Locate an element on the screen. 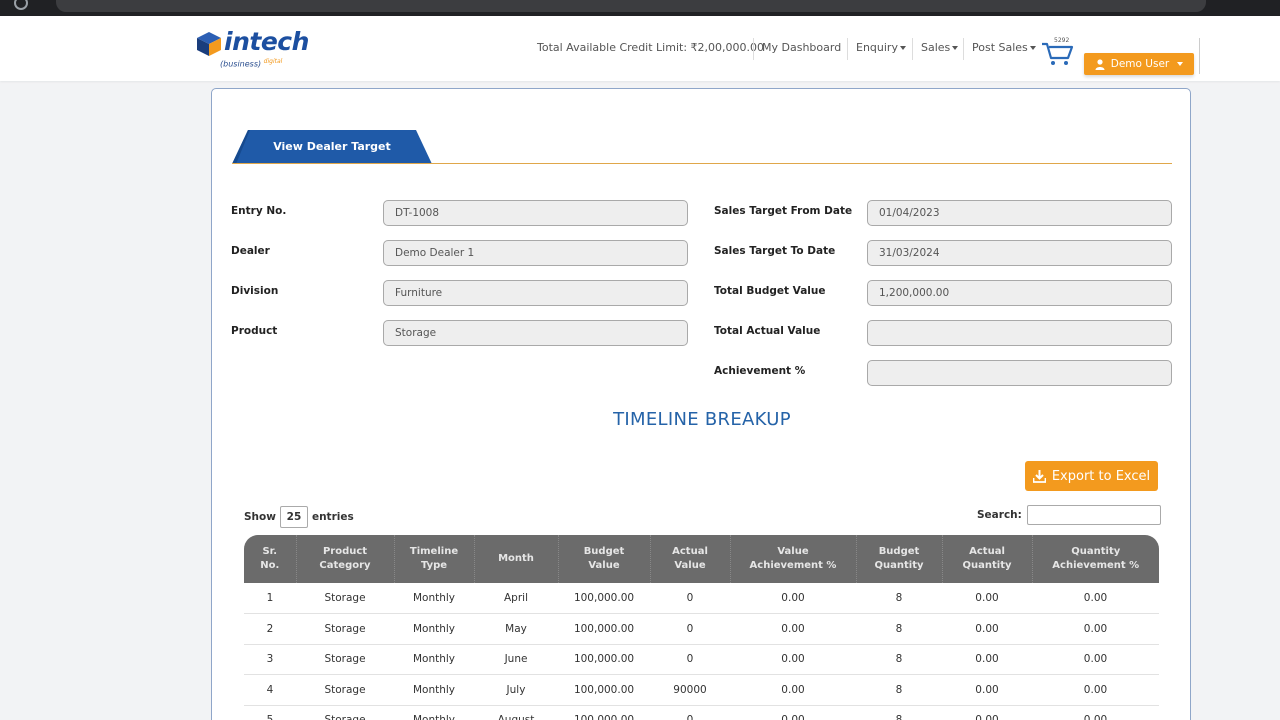 This screenshot has width=1280, height=720. nav-my-dashboard: My Dashboard is located at coordinates (801, 47).